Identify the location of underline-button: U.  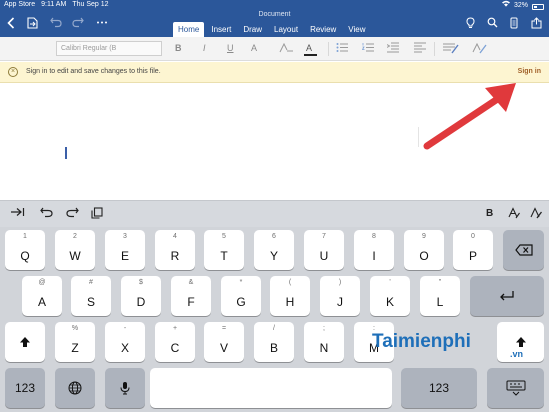
(230, 48).